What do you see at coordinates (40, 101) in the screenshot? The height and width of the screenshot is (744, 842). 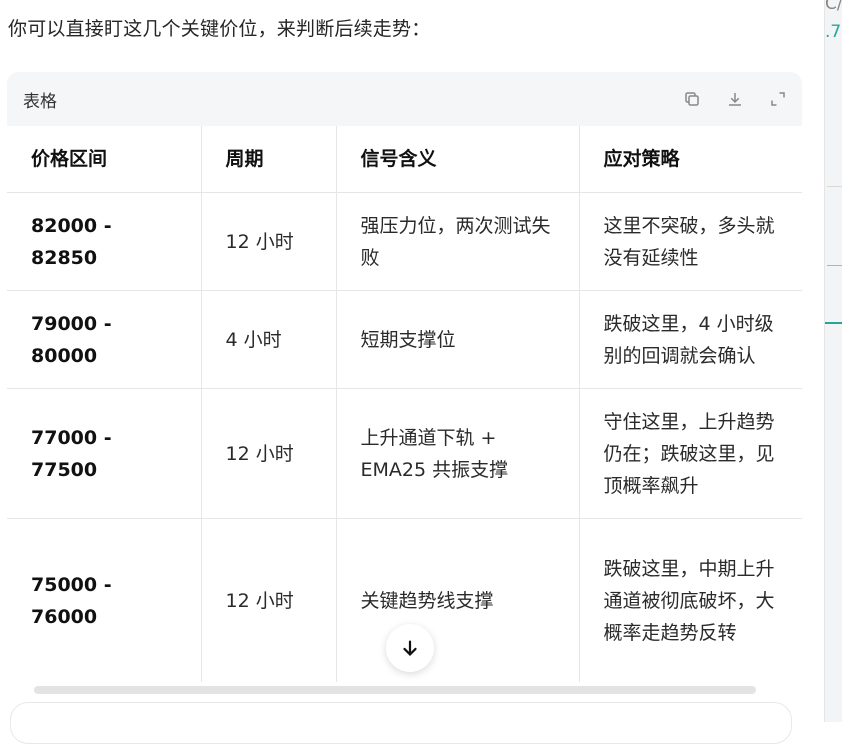 I see `card-title: 表格` at bounding box center [40, 101].